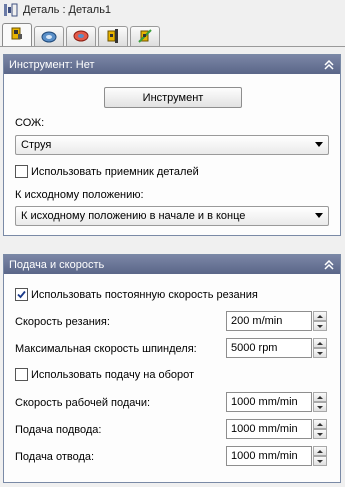 This screenshot has width=345, height=487. I want to click on window-title: Деталь : Деталь1, so click(67, 10).